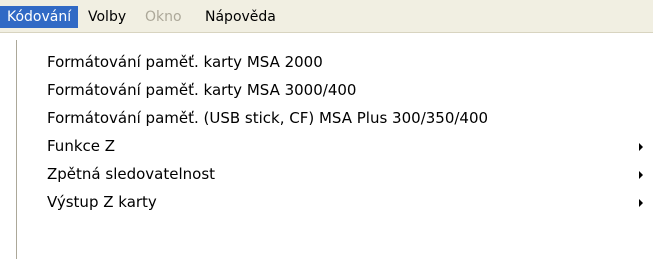  What do you see at coordinates (185, 62) in the screenshot?
I see `menu-item-label: Formátování paměť. karty MSA 2000` at bounding box center [185, 62].